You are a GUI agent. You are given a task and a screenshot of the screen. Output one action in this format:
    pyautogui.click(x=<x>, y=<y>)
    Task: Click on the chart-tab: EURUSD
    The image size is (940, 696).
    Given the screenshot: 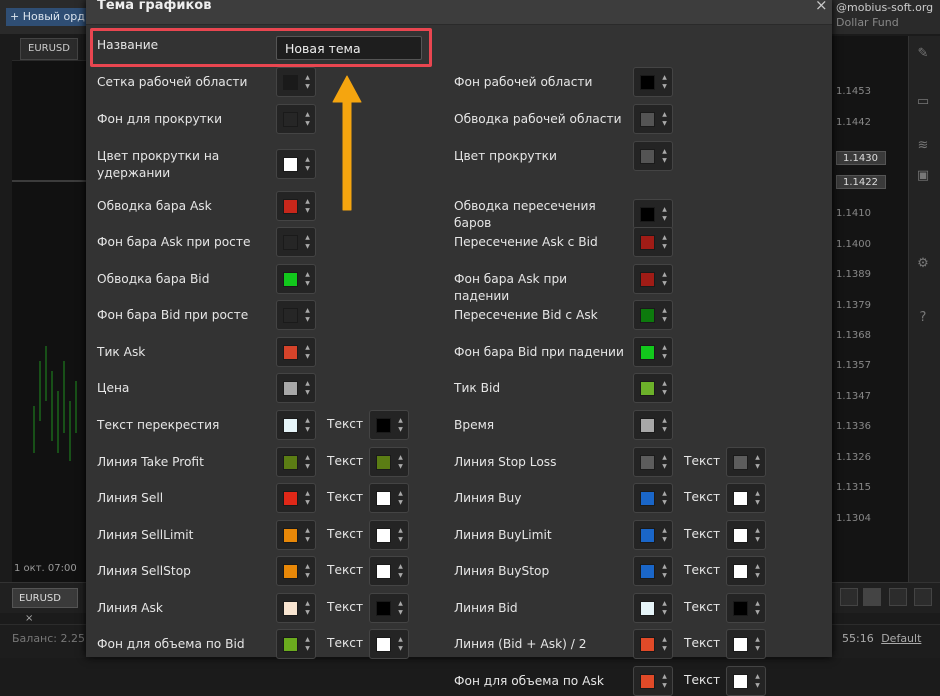 What is the action you would take?
    pyautogui.click(x=49, y=49)
    